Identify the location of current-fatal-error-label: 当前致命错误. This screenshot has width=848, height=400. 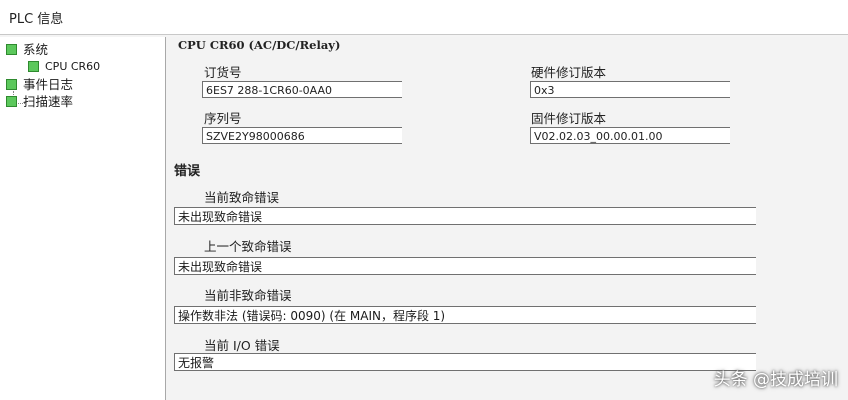
(242, 197).